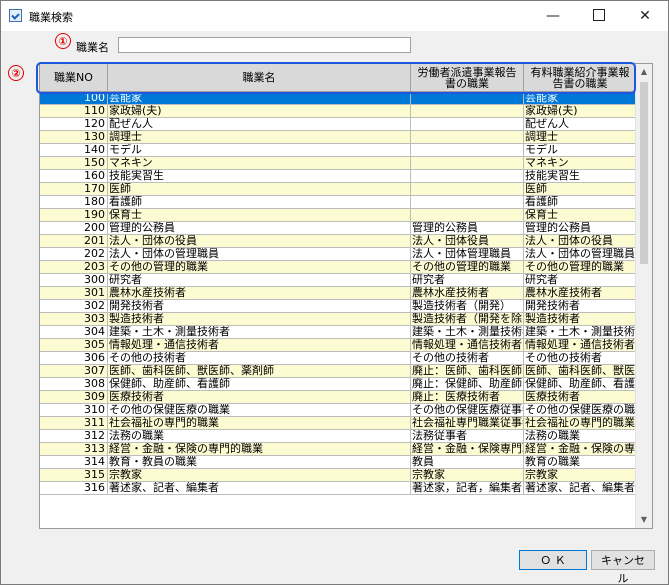 The height and width of the screenshot is (588, 669). I want to click on table-row: 170 医師 医師, so click(338, 189).